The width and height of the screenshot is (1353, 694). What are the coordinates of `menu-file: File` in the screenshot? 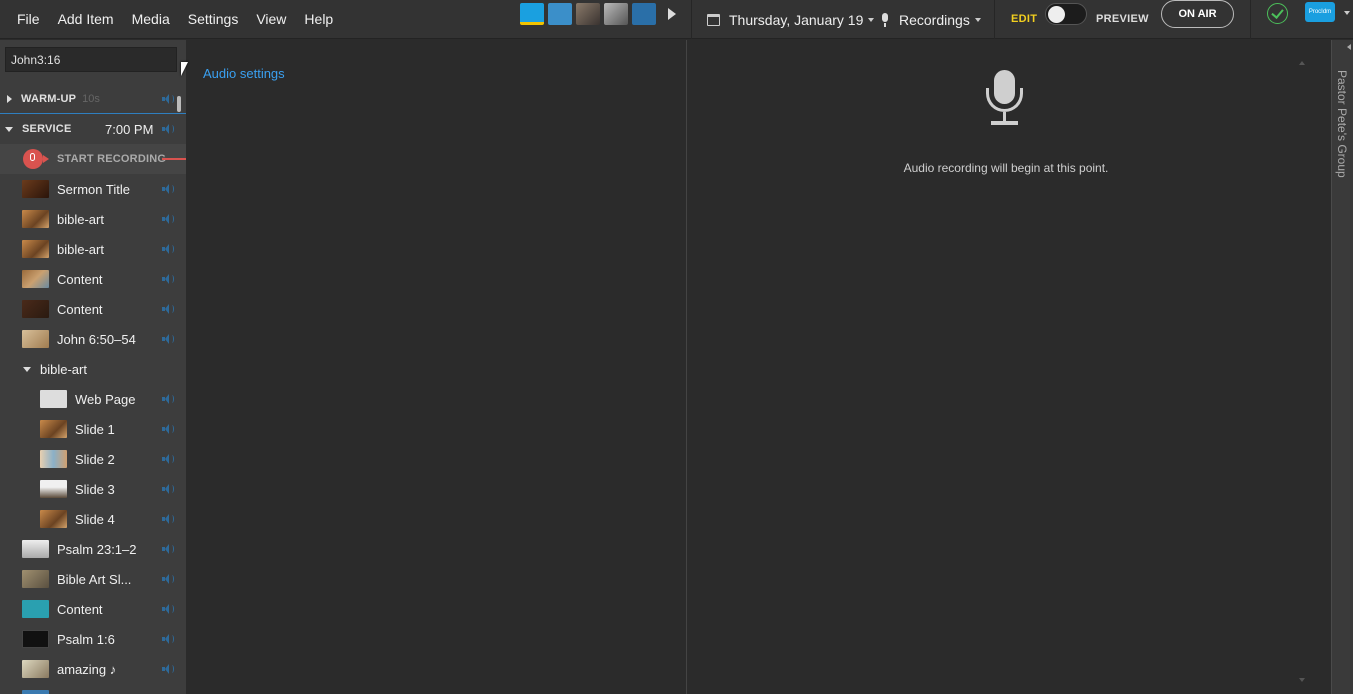 It's located at (28, 19).